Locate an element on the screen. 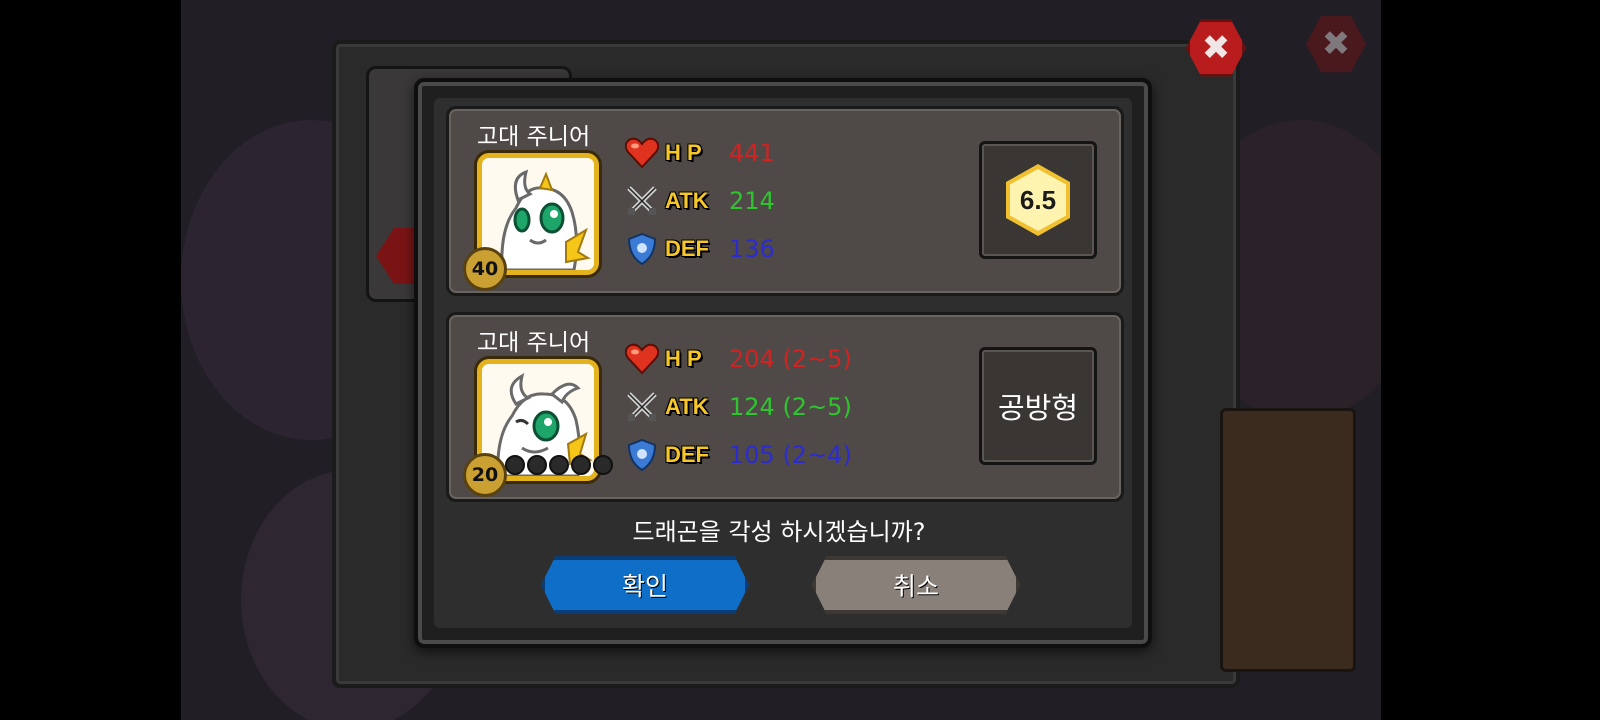 The image size is (1600, 720). cancel-label: 취소 is located at coordinates (915, 586).